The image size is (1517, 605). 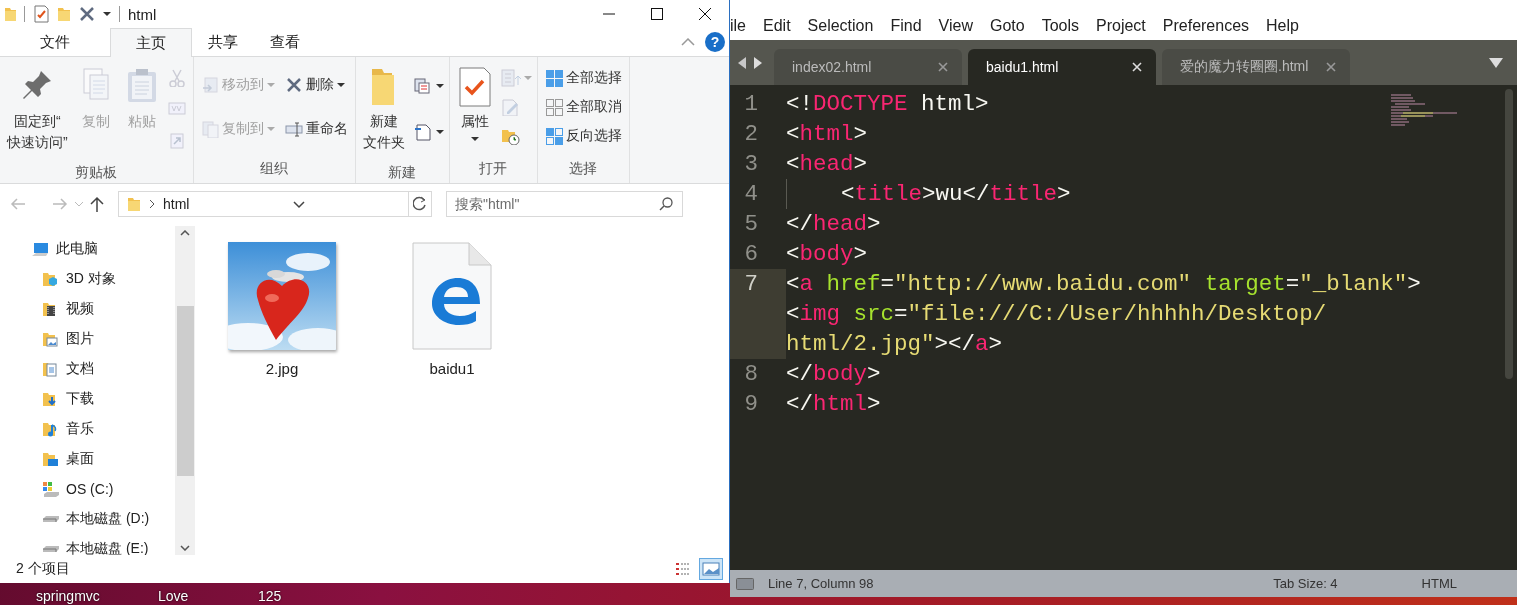 What do you see at coordinates (51, 549) in the screenshot?
I see `drive-icon` at bounding box center [51, 549].